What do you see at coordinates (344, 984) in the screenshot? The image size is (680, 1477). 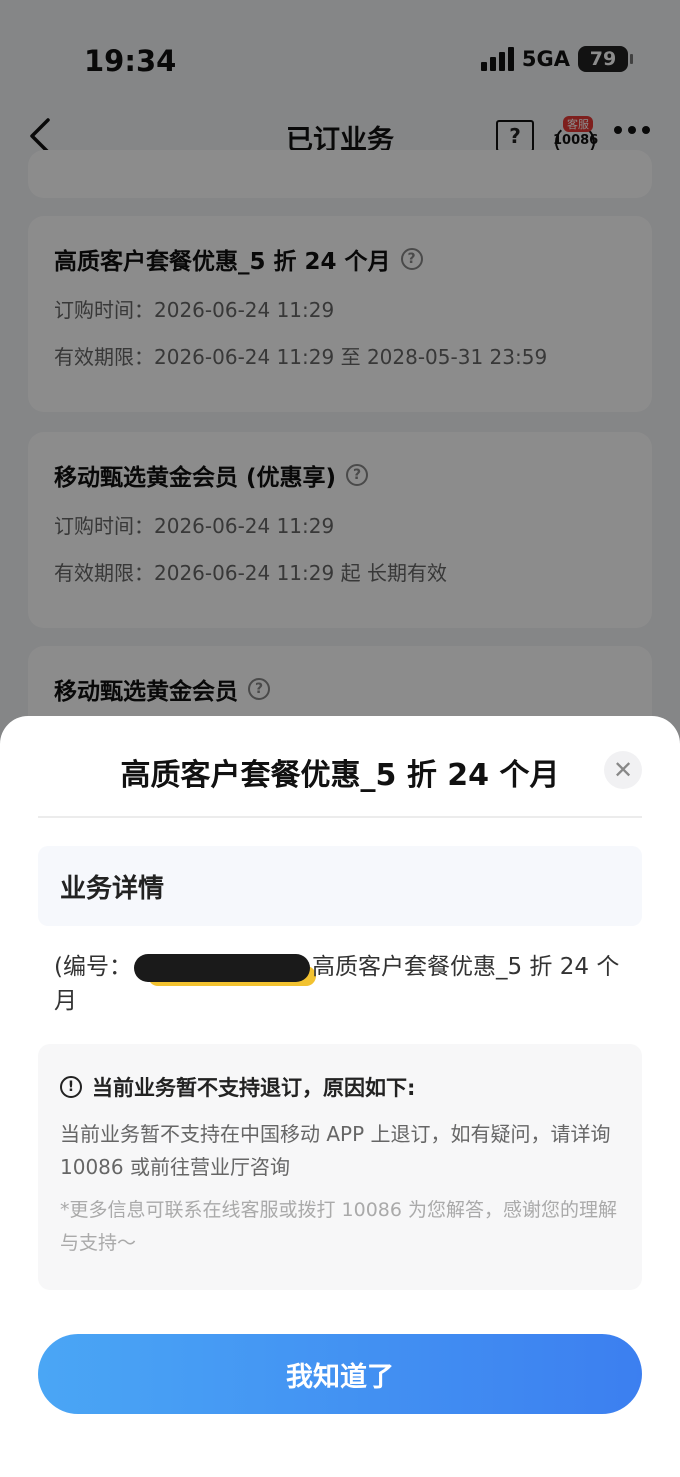 I see `business-id-line: (编号： 高质客户套餐优惠_5 折 24 个月` at bounding box center [344, 984].